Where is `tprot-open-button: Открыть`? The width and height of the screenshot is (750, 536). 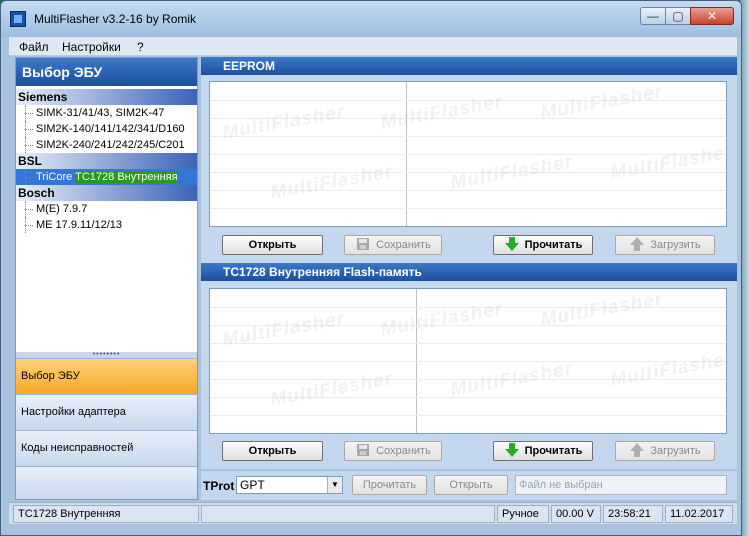 tprot-open-button: Открыть is located at coordinates (471, 485).